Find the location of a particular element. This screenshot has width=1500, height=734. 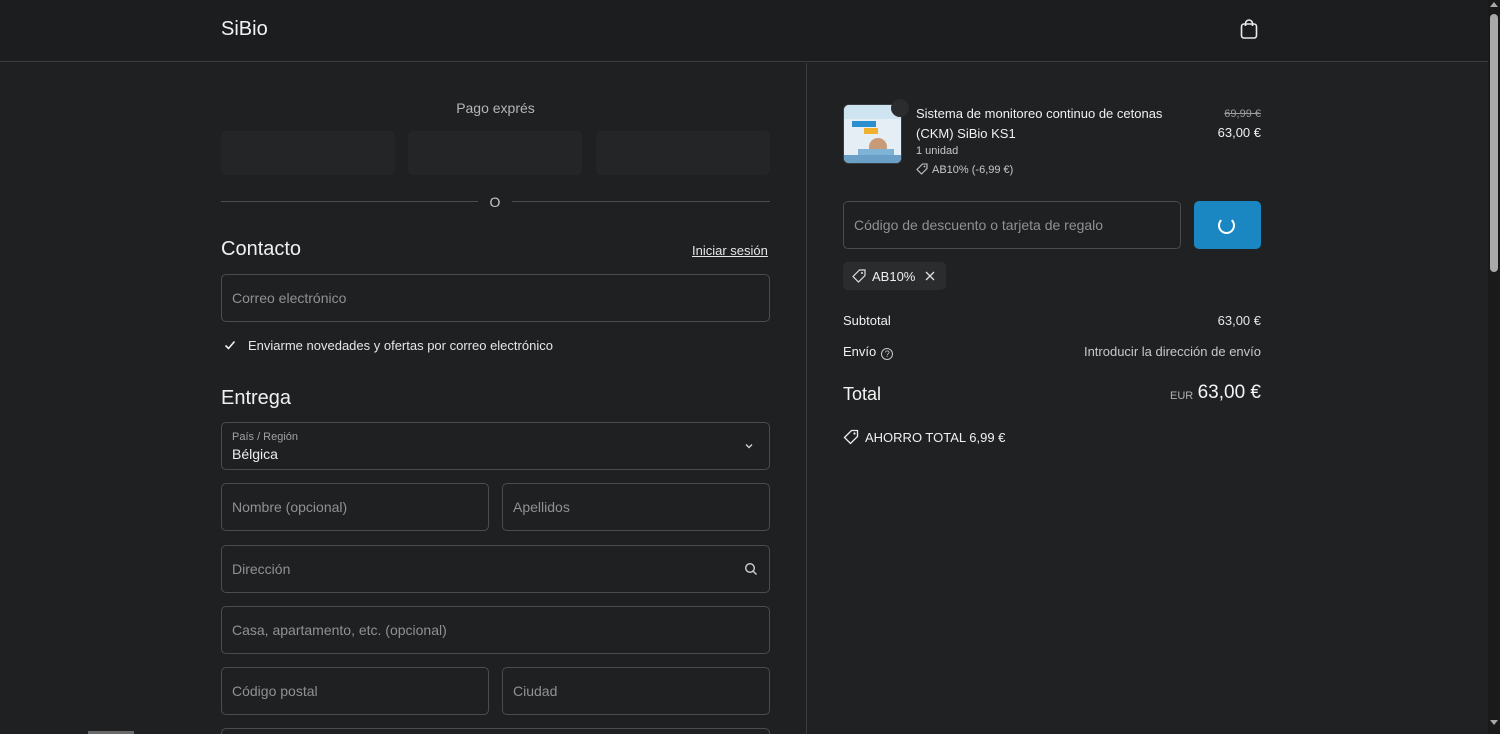

scroll-up-arrow-icon is located at coordinates (1494, 4).